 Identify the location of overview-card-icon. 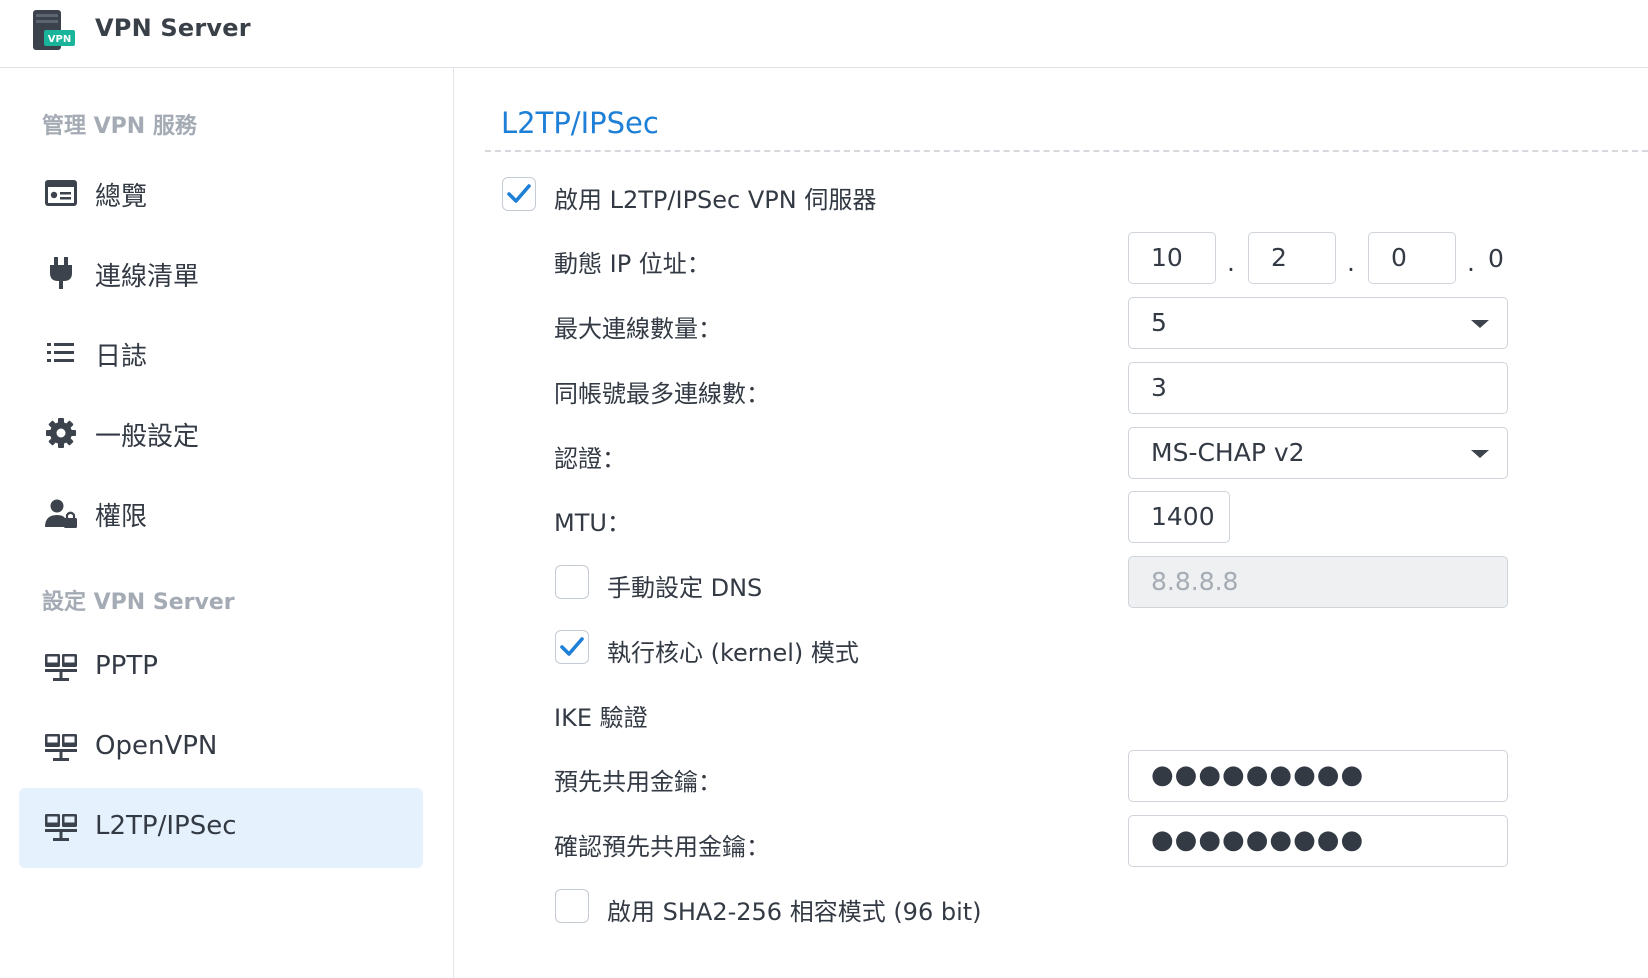
(61, 193).